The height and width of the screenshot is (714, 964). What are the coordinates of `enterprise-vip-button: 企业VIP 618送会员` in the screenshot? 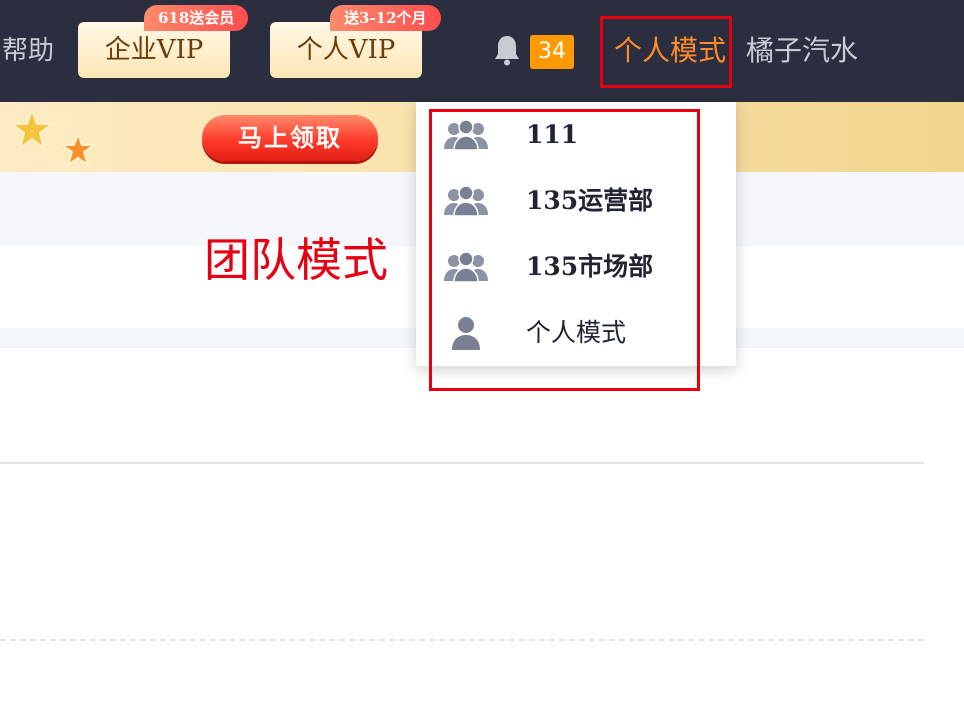 It's located at (163, 41).